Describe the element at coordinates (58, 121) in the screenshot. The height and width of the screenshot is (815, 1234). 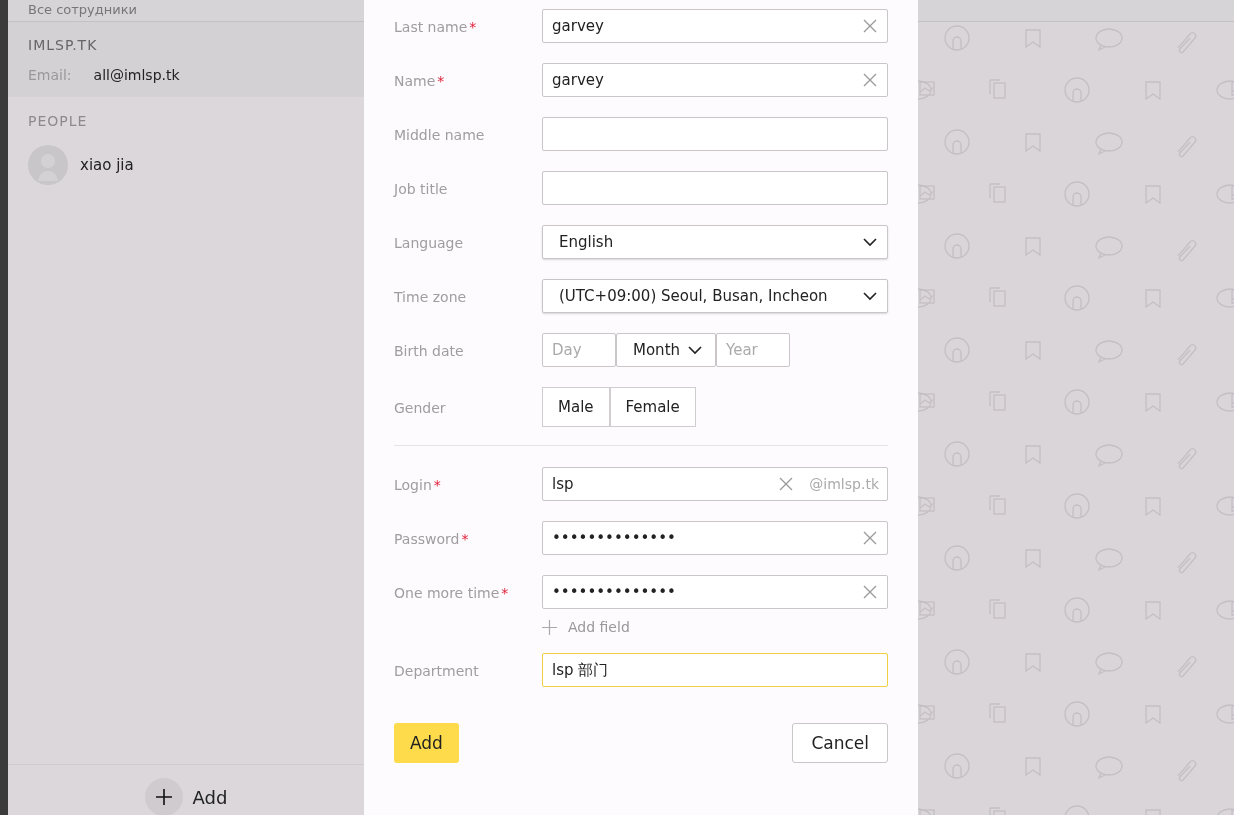
I see `section-title: PEOPLE` at that location.